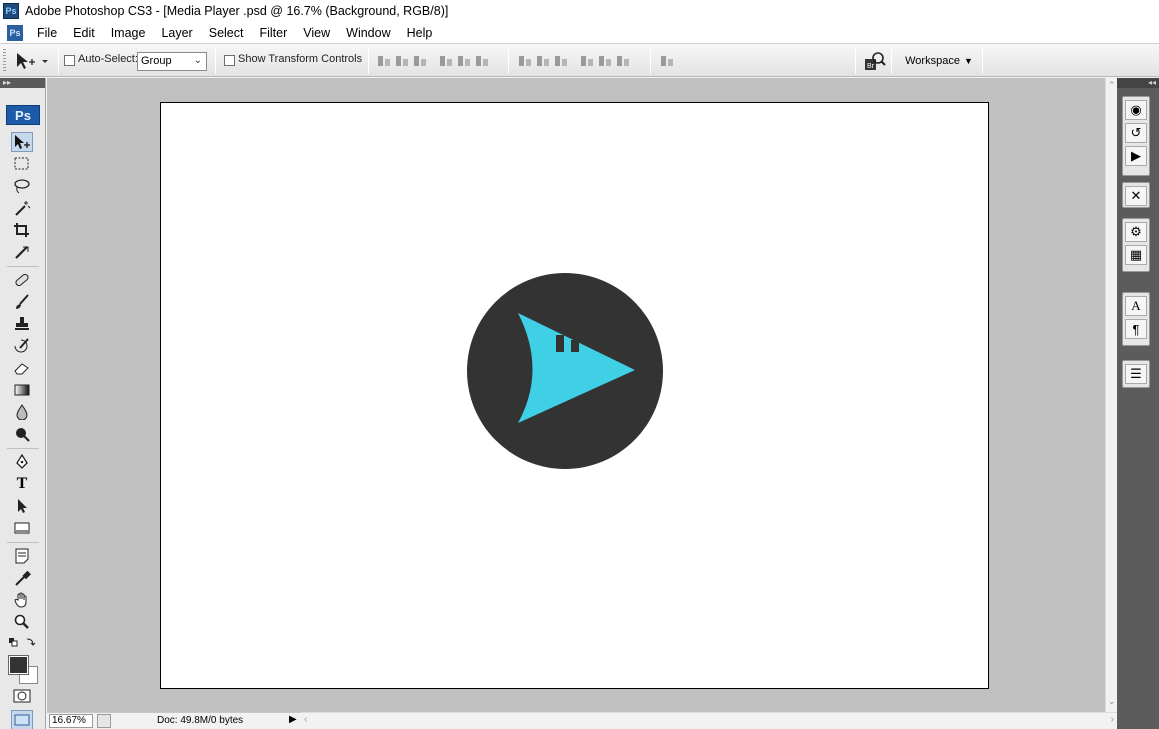 Image resolution: width=1159 pixels, height=729 pixels. Describe the element at coordinates (871, 66) in the screenshot. I see `svg-text: Br` at that location.